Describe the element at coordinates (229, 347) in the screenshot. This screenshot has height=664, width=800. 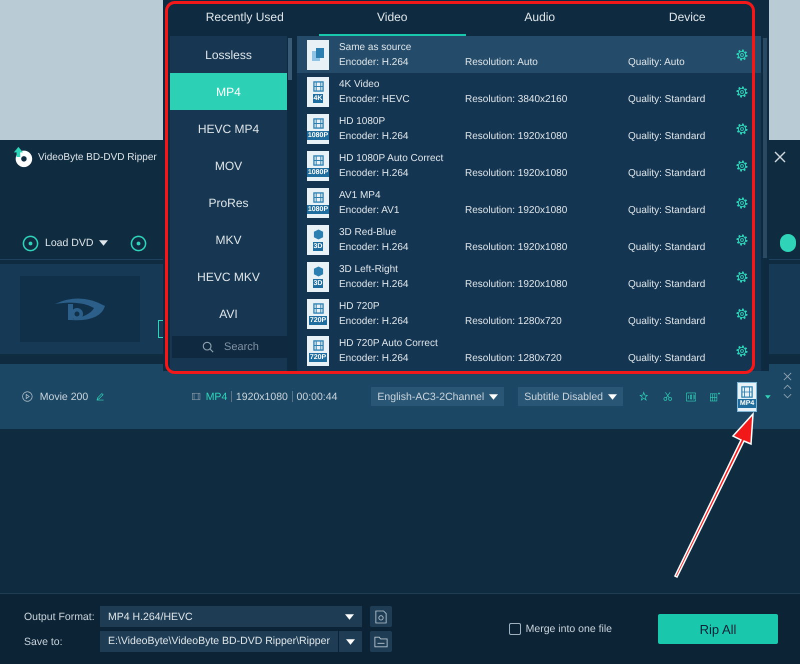
I see `search-field: Search` at that location.